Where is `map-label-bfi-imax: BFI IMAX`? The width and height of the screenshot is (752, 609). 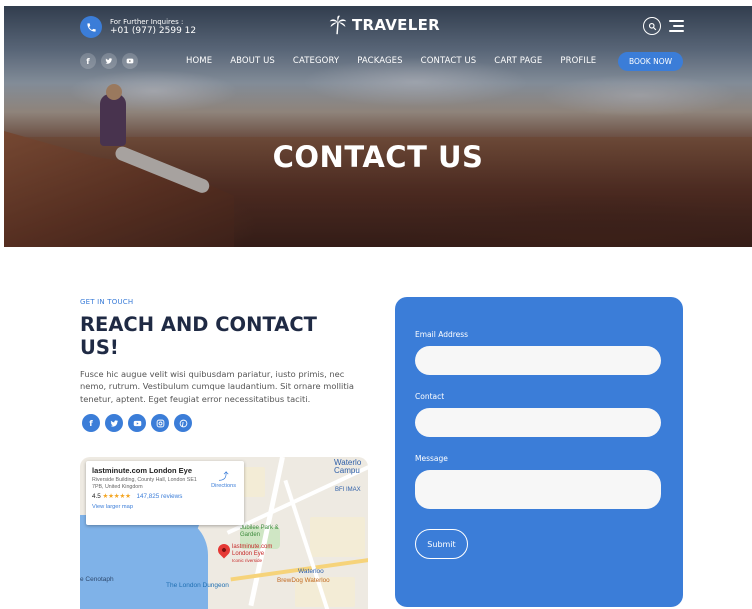 map-label-bfi-imax: BFI IMAX is located at coordinates (348, 490).